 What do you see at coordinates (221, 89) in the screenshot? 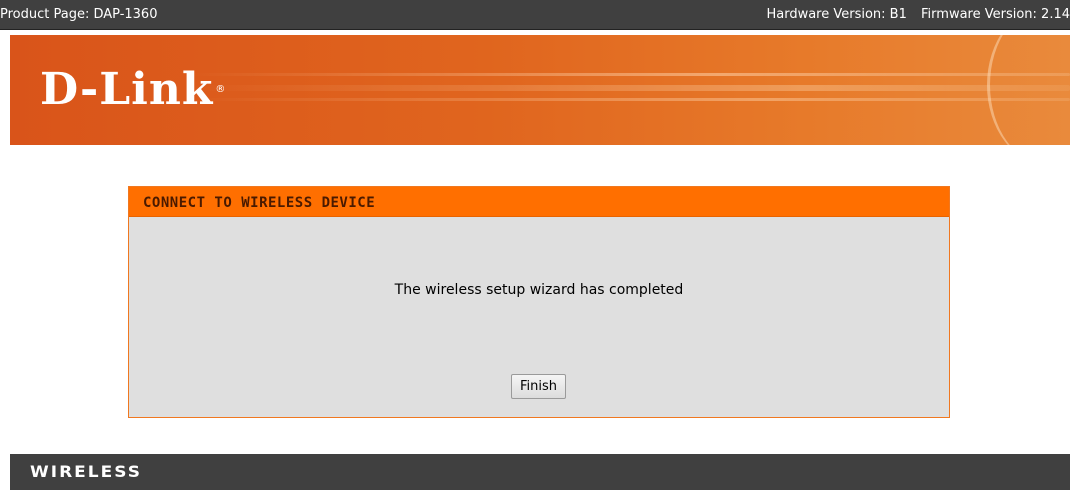
I see `logo-registered-mark: ®` at bounding box center [221, 89].